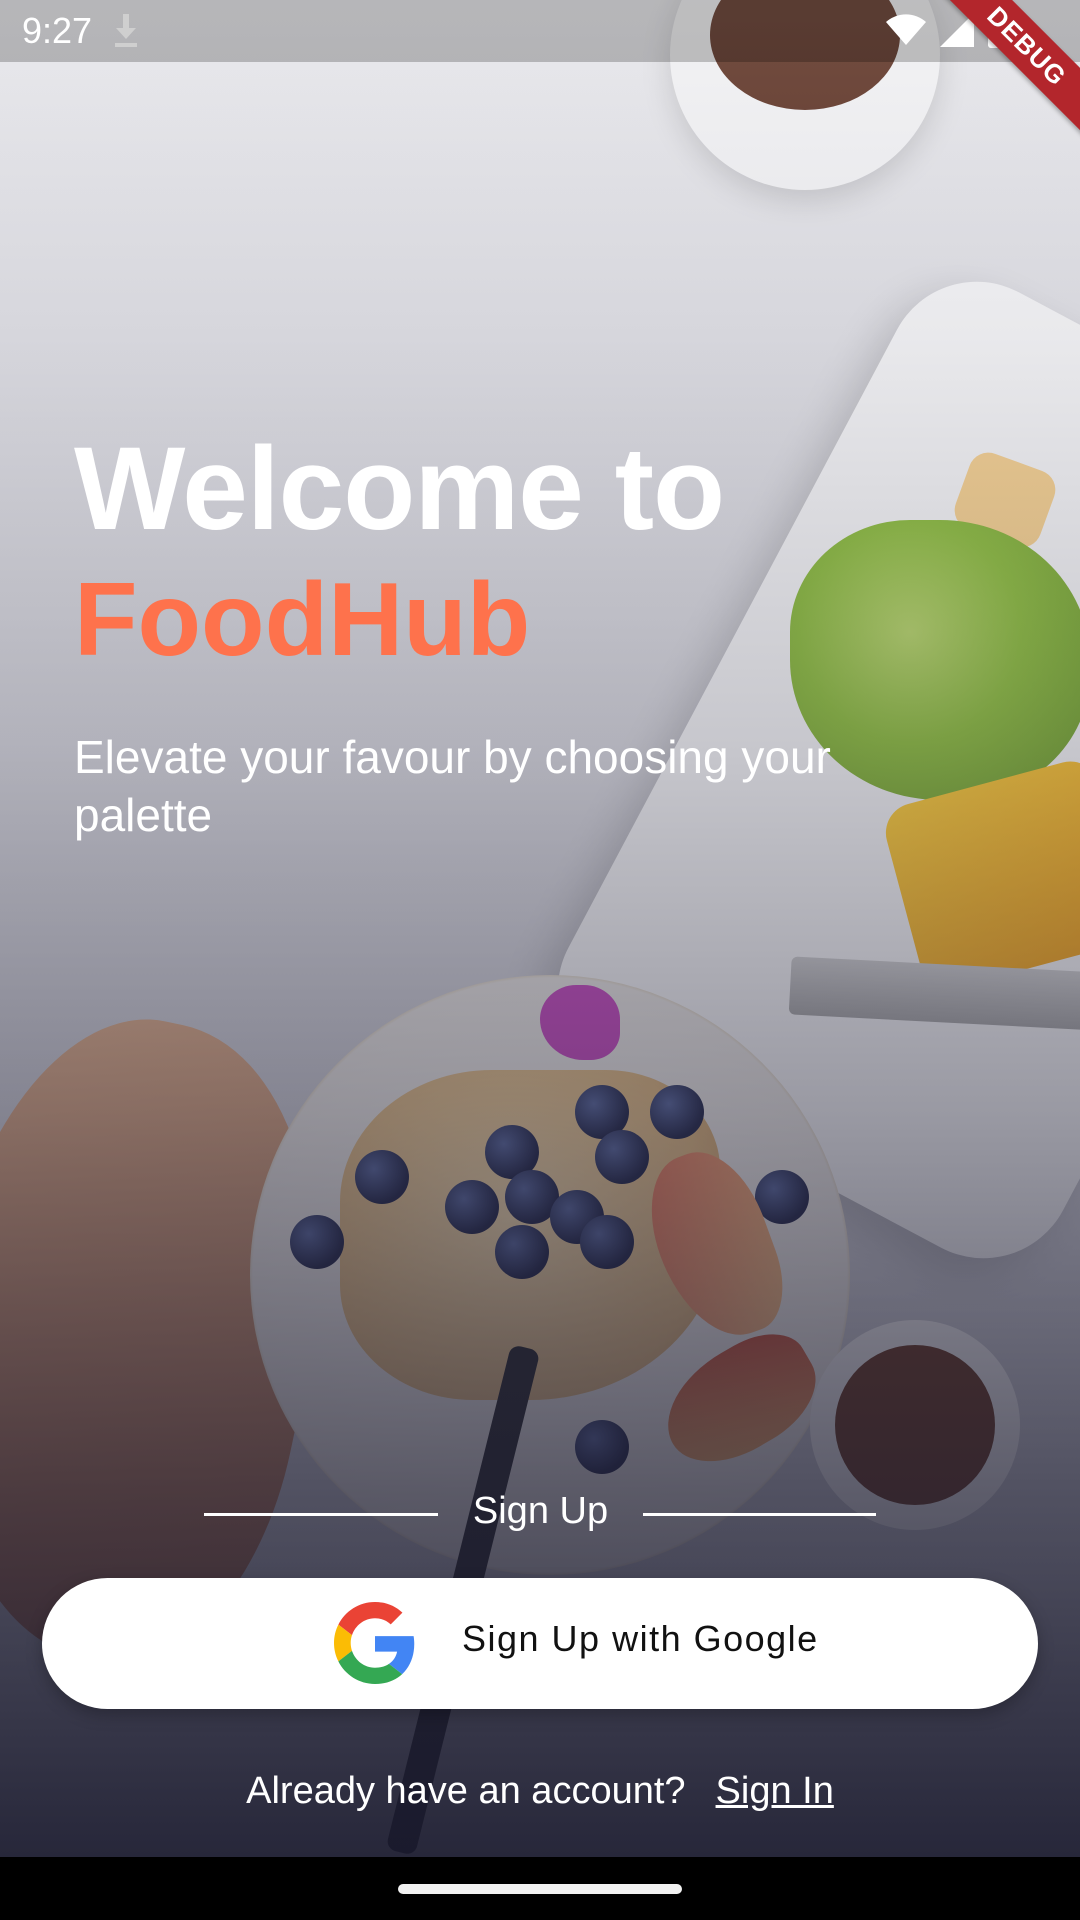 This screenshot has height=1920, width=1080. What do you see at coordinates (540, 1511) in the screenshot?
I see `signup-divider-label: Sign Up` at bounding box center [540, 1511].